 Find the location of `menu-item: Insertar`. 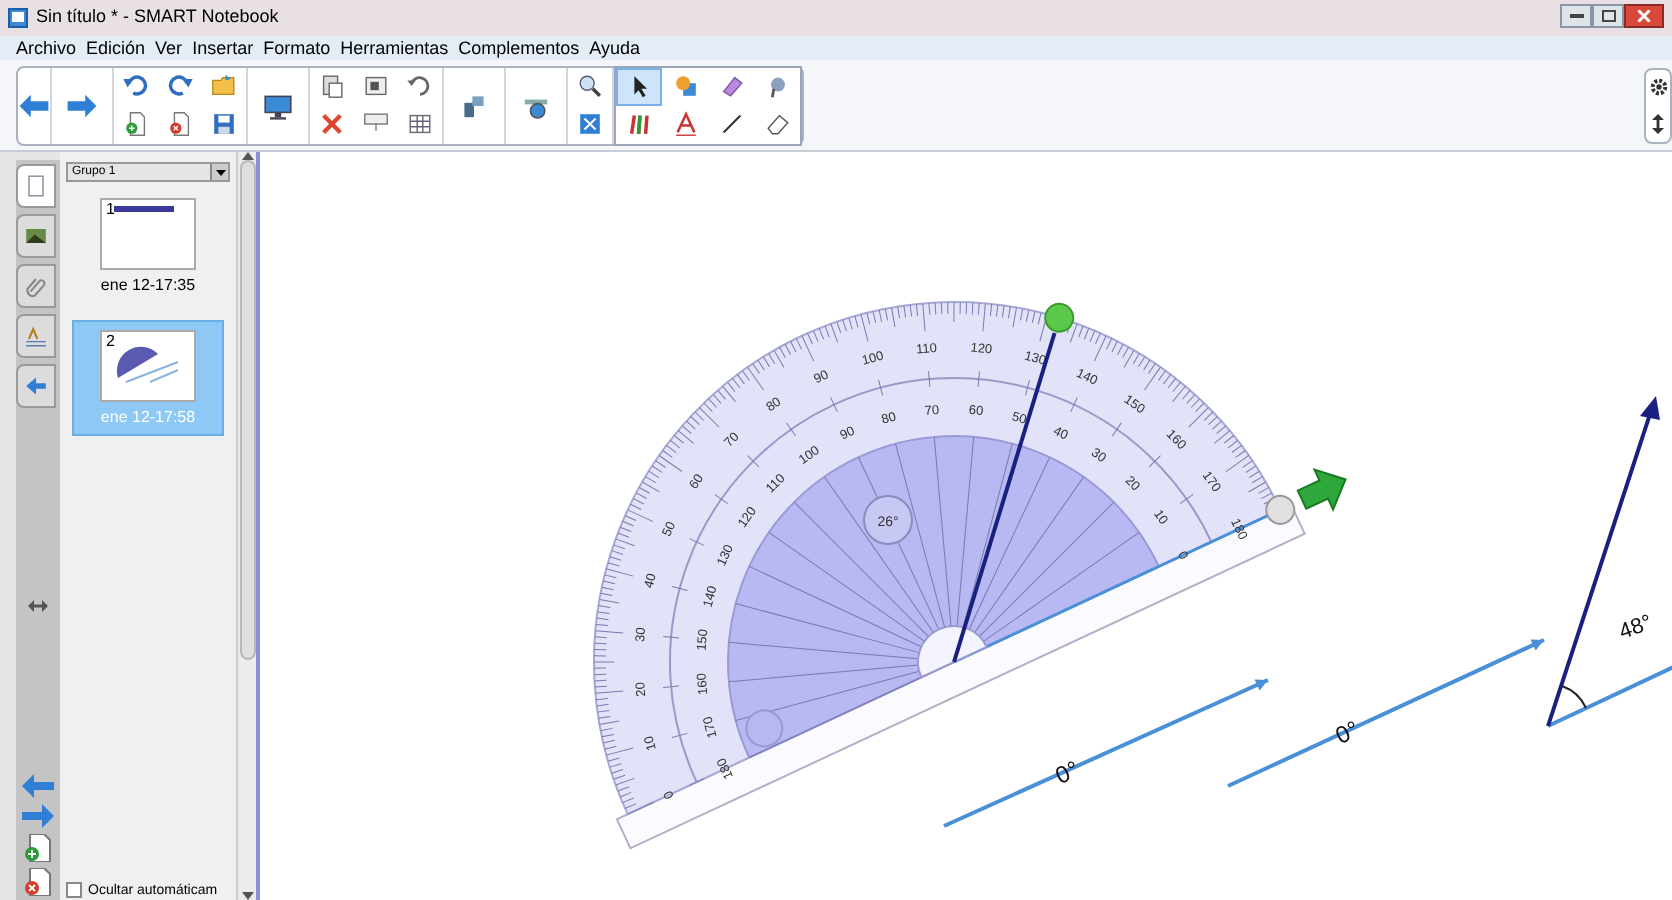

menu-item: Insertar is located at coordinates (223, 48).